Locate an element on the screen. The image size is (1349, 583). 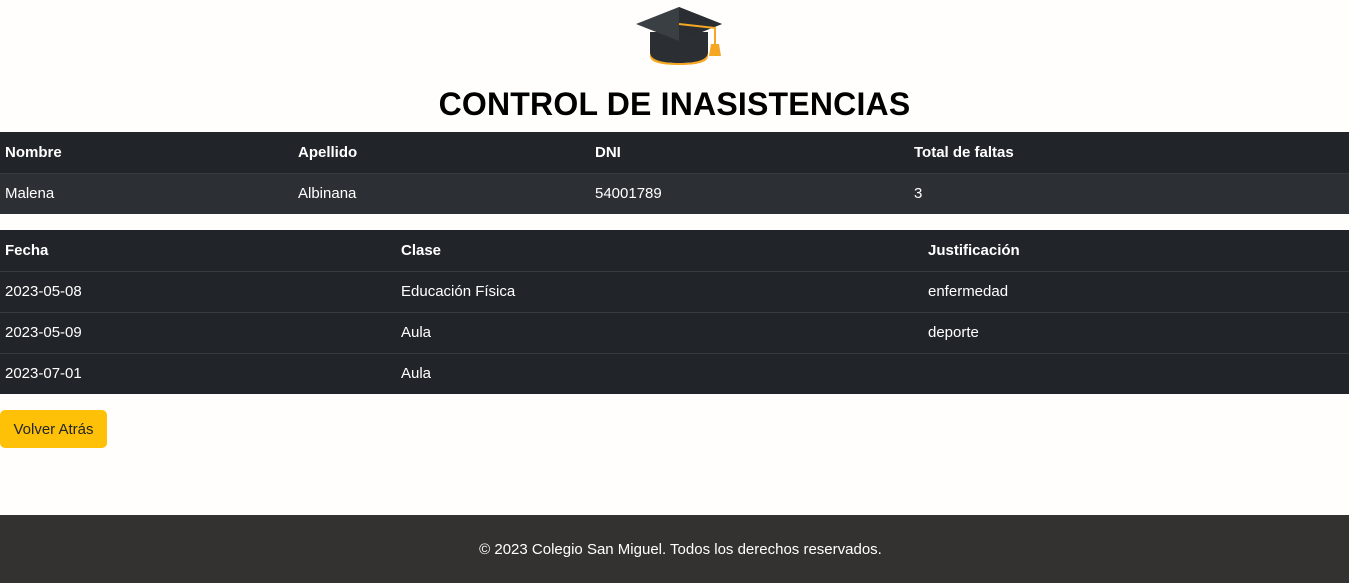
column-header-dni: DNI is located at coordinates (608, 152).